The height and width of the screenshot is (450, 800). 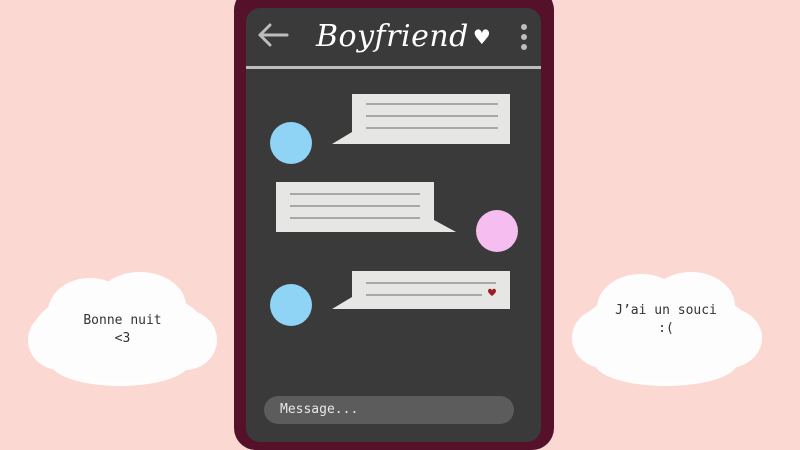 I want to click on back-button, so click(x=273, y=35).